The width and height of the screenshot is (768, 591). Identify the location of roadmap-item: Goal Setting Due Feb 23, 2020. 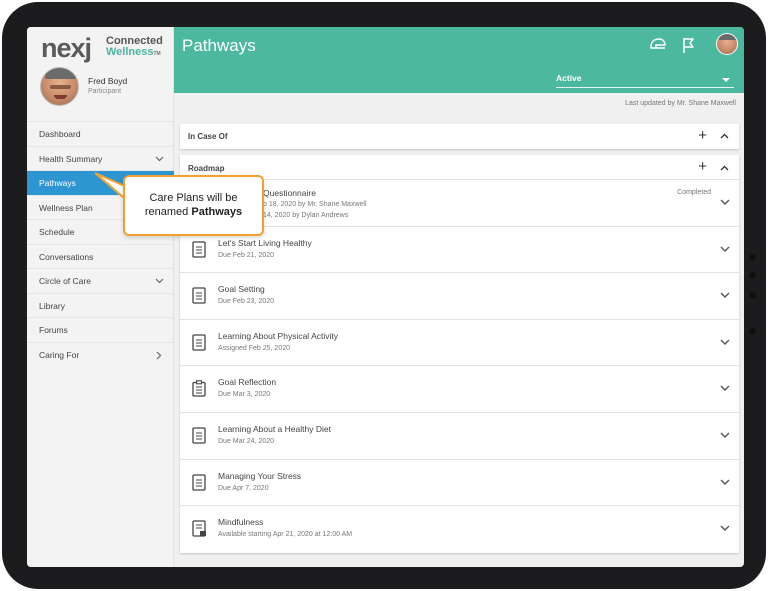
(459, 295).